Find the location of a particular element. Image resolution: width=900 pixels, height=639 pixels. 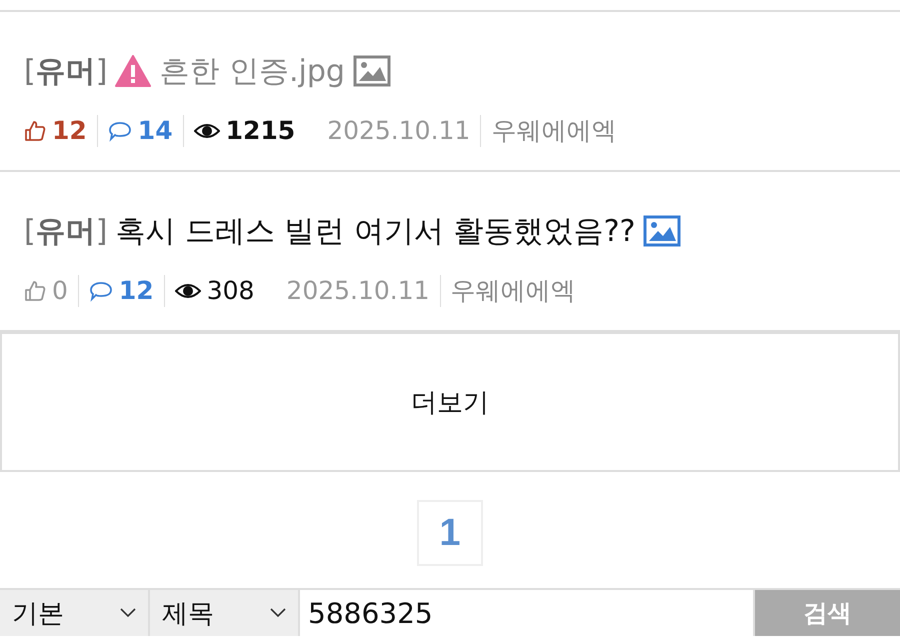

field-select: 제목 is located at coordinates (224, 613).